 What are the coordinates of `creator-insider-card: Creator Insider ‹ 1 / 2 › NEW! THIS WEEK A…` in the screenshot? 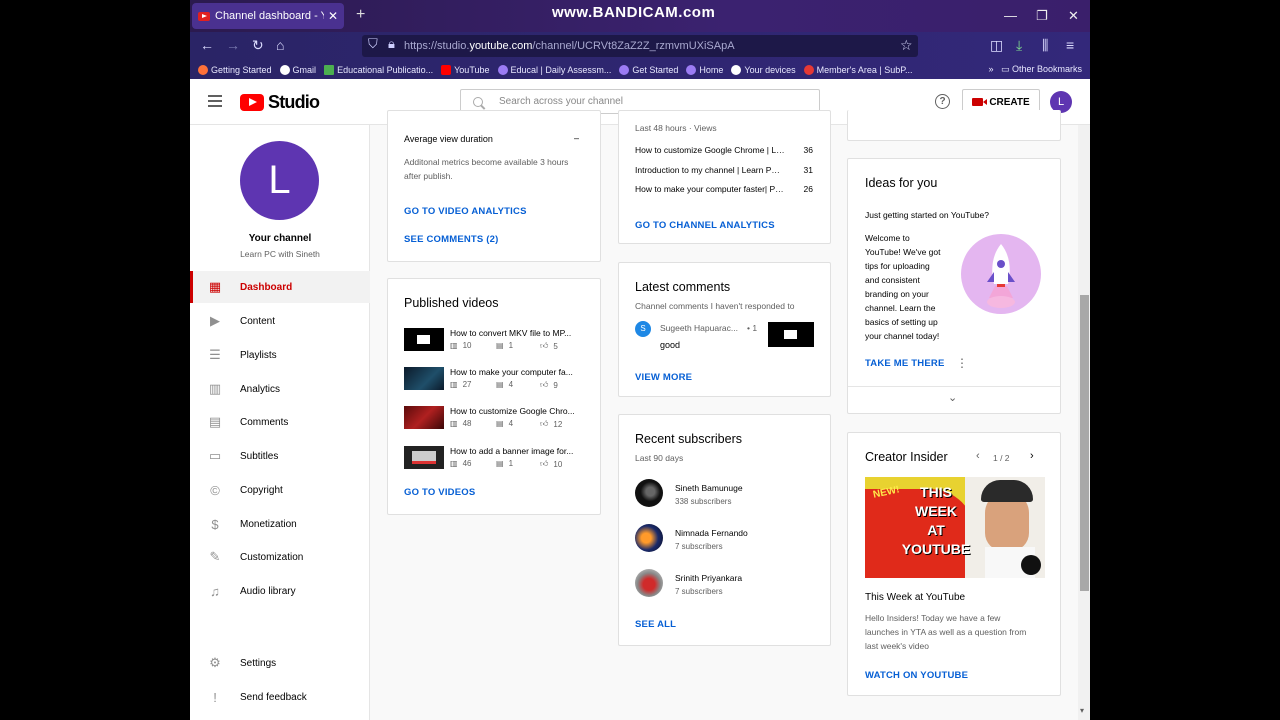 It's located at (954, 564).